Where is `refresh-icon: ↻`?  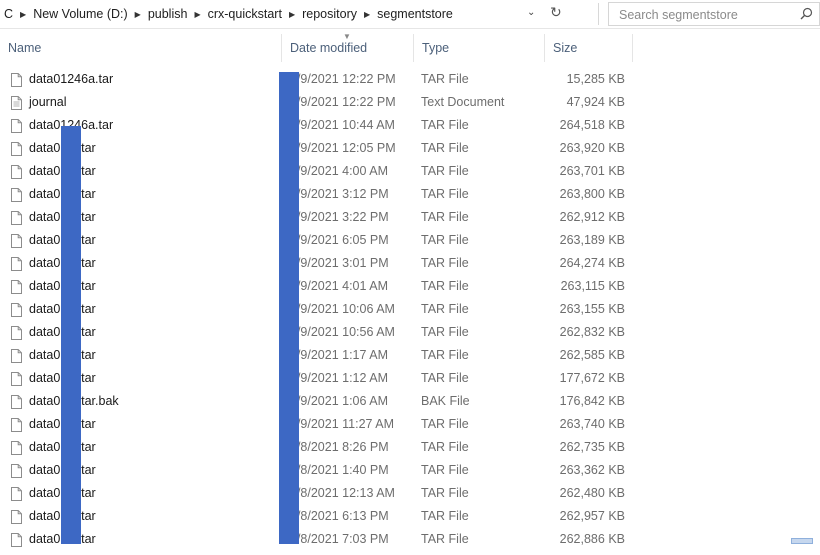 refresh-icon: ↻ is located at coordinates (556, 12).